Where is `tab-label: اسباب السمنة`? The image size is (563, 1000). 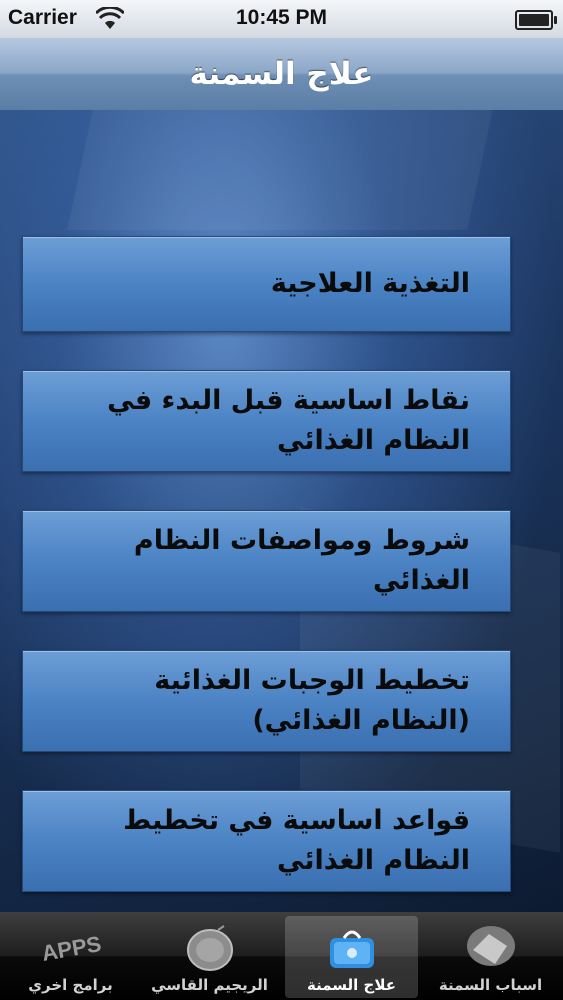 tab-label: اسباب السمنة is located at coordinates (490, 985).